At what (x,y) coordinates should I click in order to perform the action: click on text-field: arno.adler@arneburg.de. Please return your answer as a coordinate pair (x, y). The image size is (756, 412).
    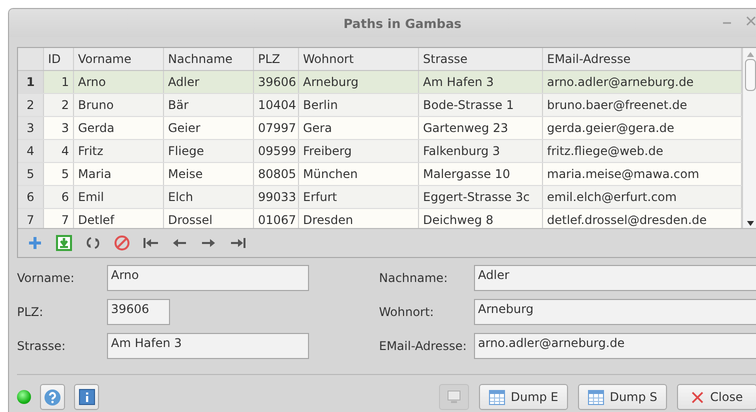
    Looking at the image, I should click on (615, 346).